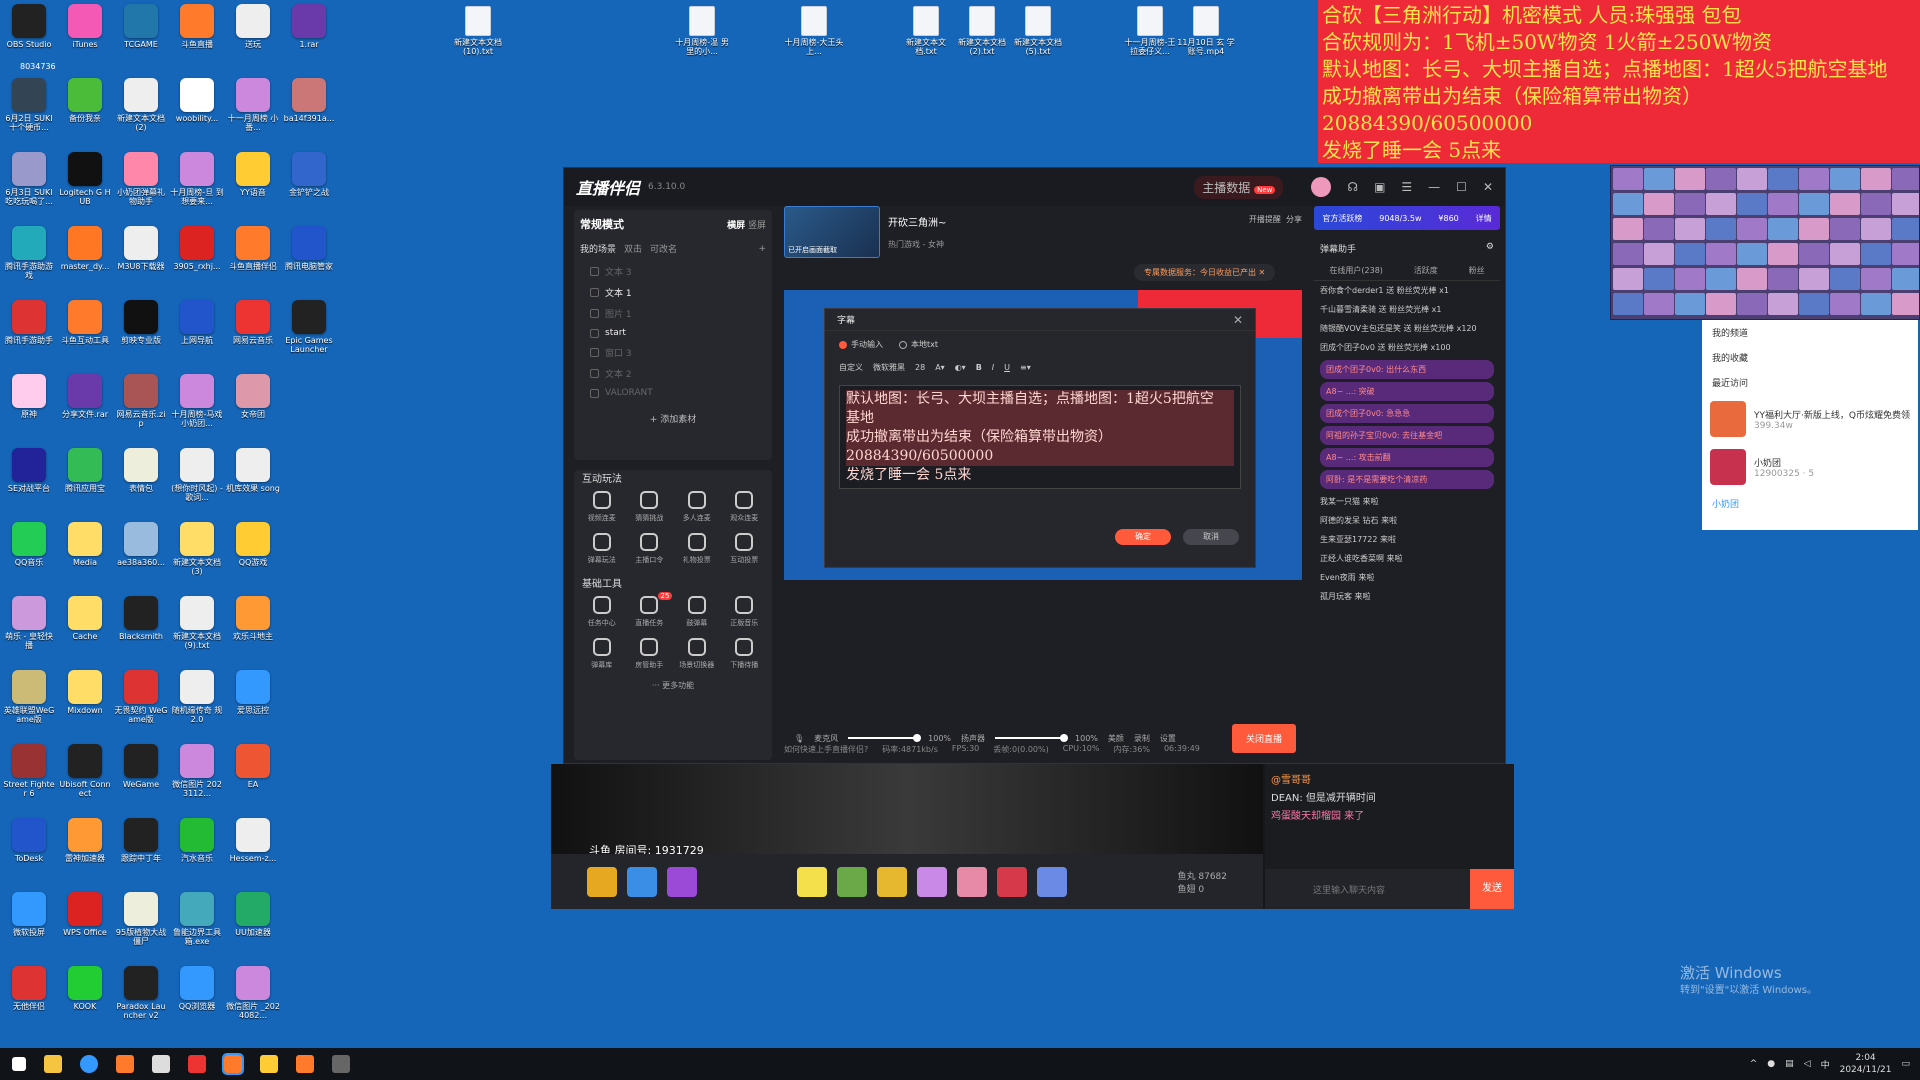 Image resolution: width=1920 pixels, height=1080 pixels. I want to click on desktop-icon: 欢乐斗地主, so click(253, 618).